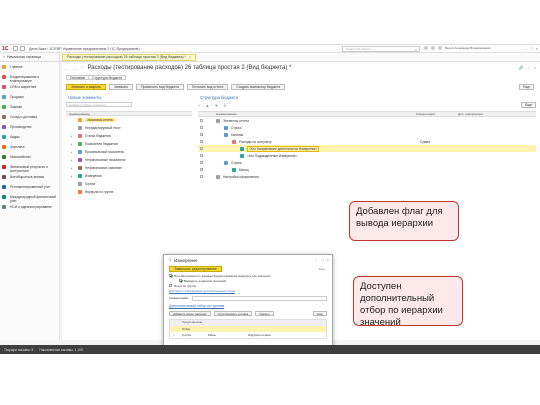 The image size is (540, 405). What do you see at coordinates (216, 105) in the screenshot?
I see `move-down-icon: ▼` at bounding box center [216, 105].